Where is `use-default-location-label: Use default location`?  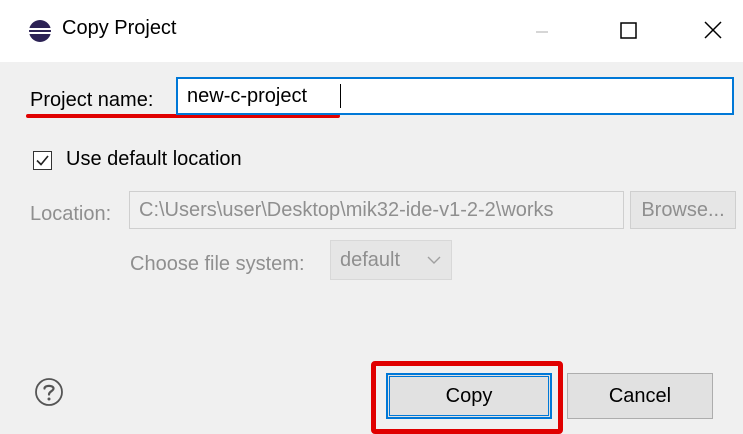 use-default-location-label: Use default location is located at coordinates (154, 159).